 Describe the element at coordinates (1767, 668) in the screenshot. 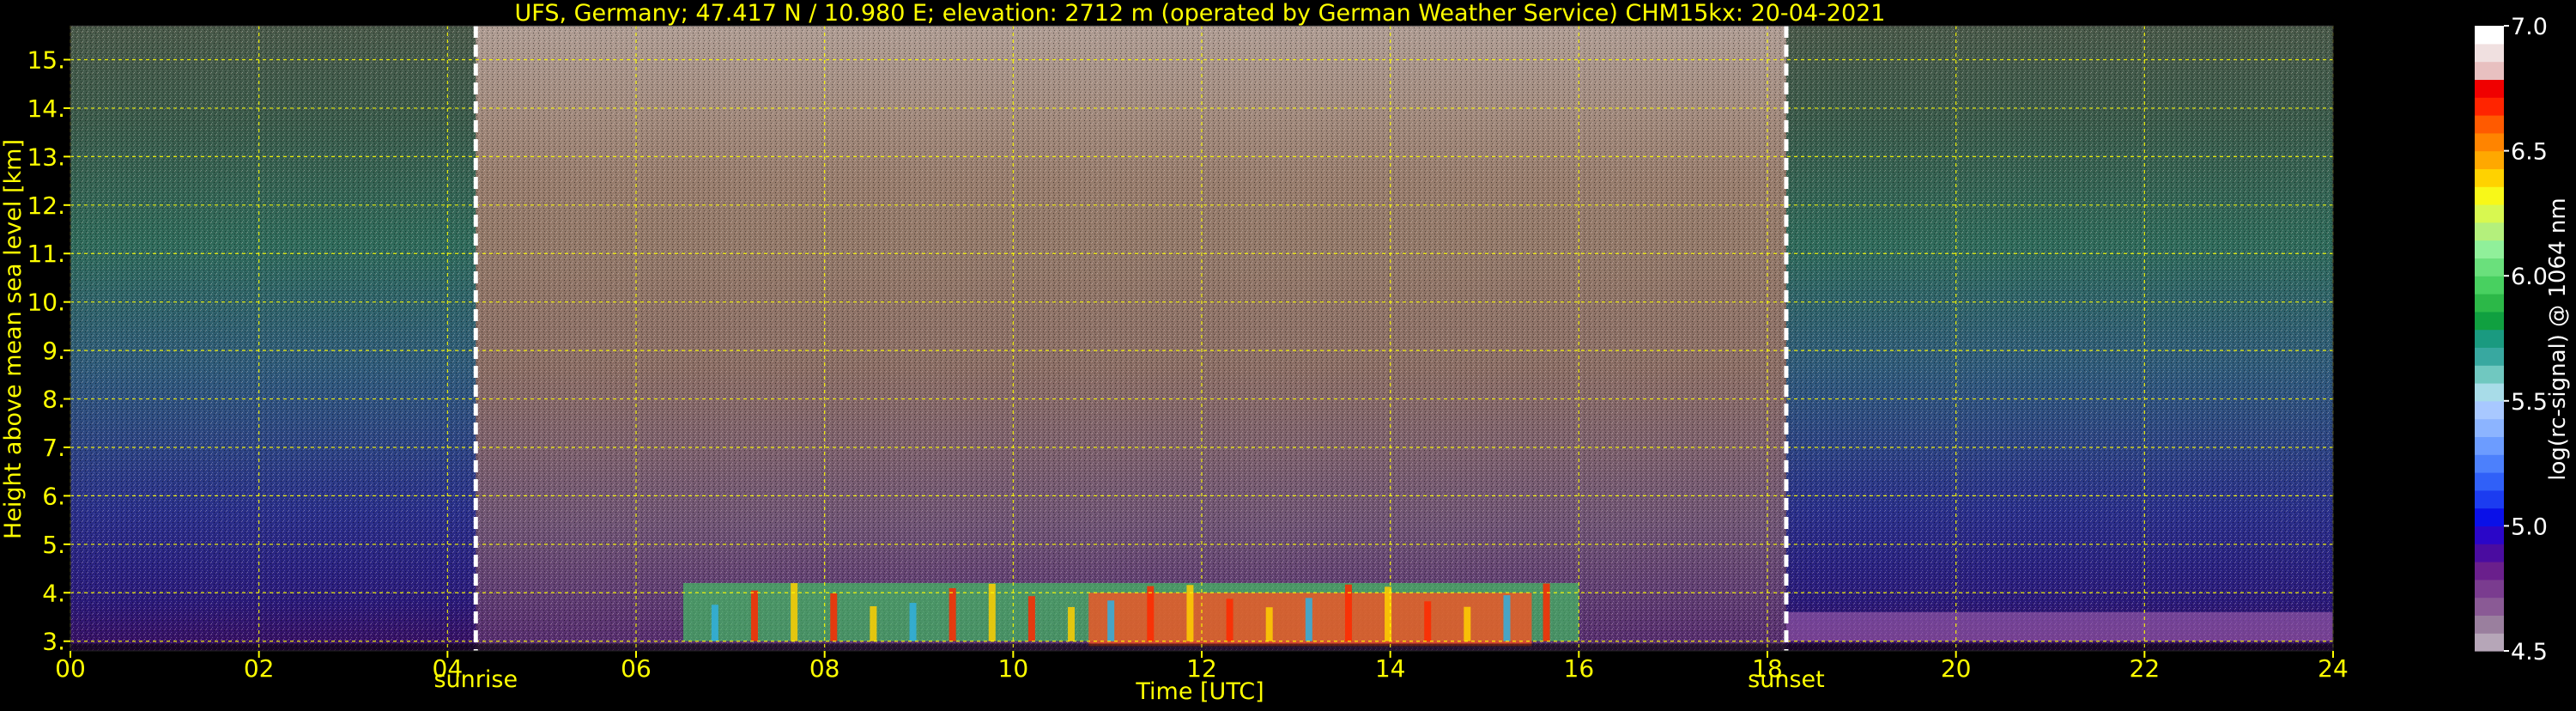

I see `x-tick-label: 18` at that location.